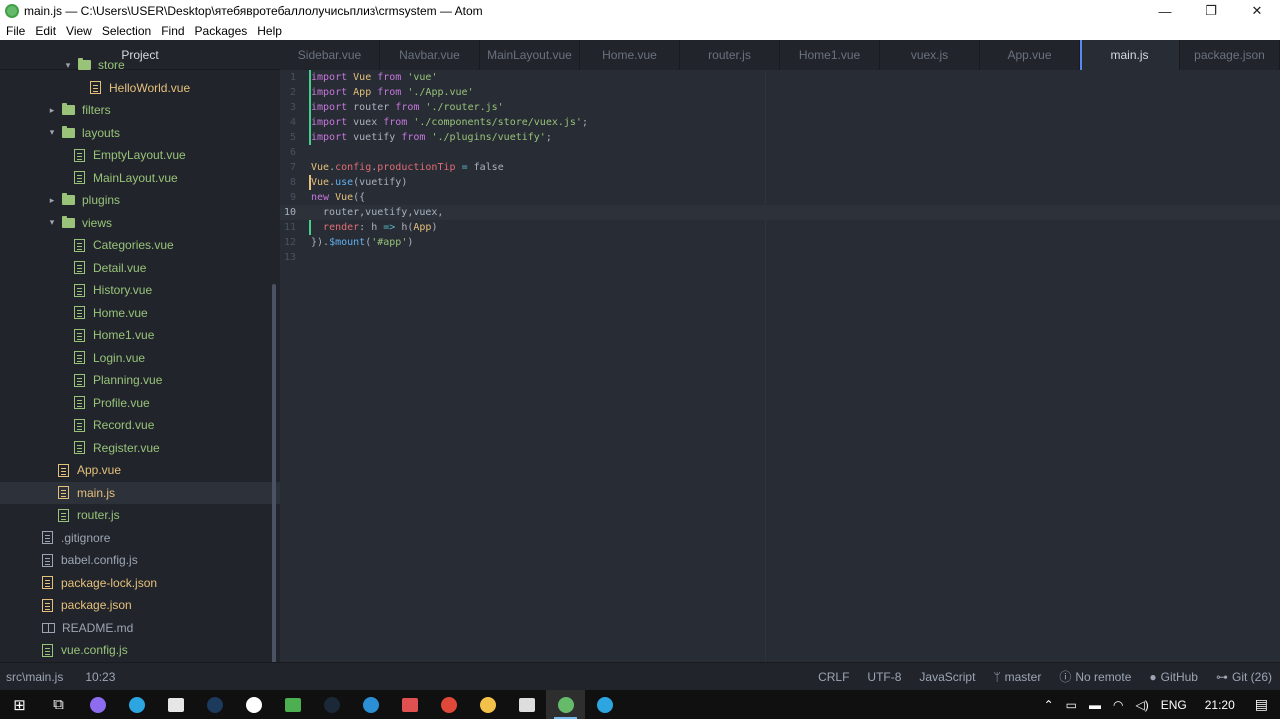 Image resolution: width=1280 pixels, height=719 pixels. I want to click on taskbar-app-purple-icon, so click(97, 704).